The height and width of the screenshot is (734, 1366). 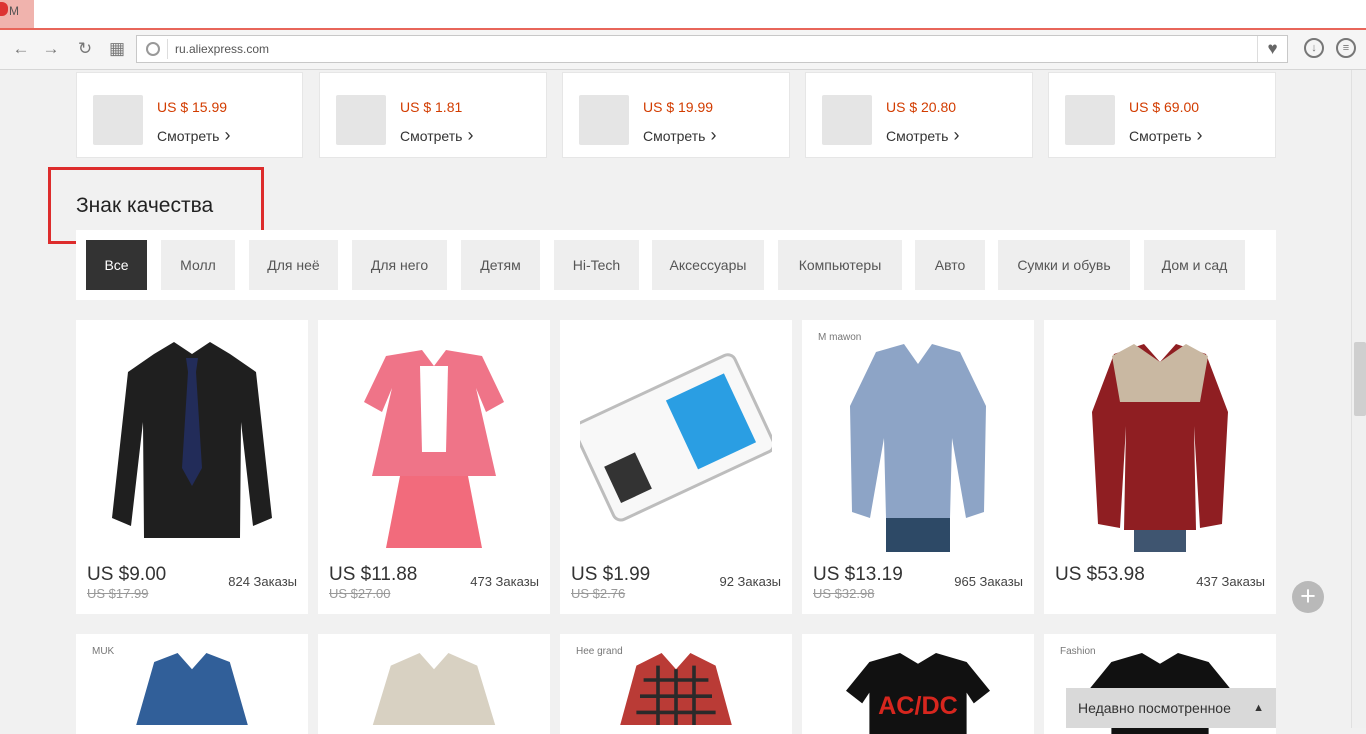 What do you see at coordinates (598, 593) in the screenshot?
I see `product-old-price: US $2.76` at bounding box center [598, 593].